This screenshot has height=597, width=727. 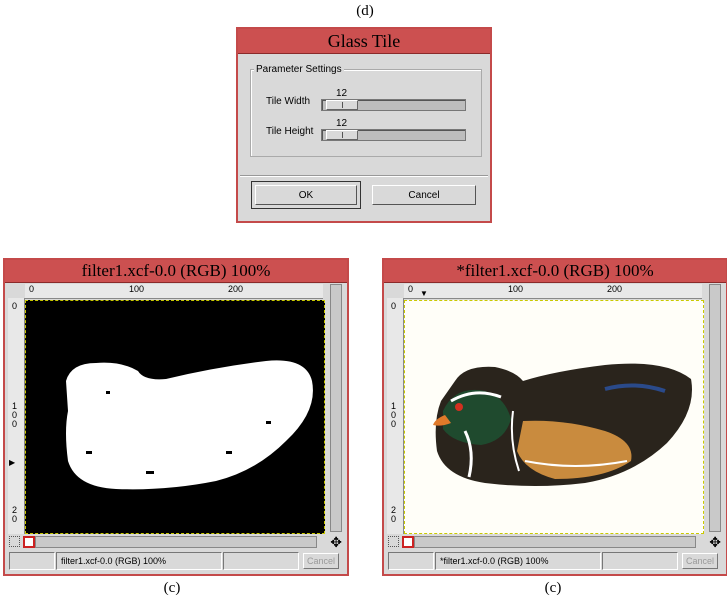 I want to click on wood-duck-image, so click(x=562, y=424).